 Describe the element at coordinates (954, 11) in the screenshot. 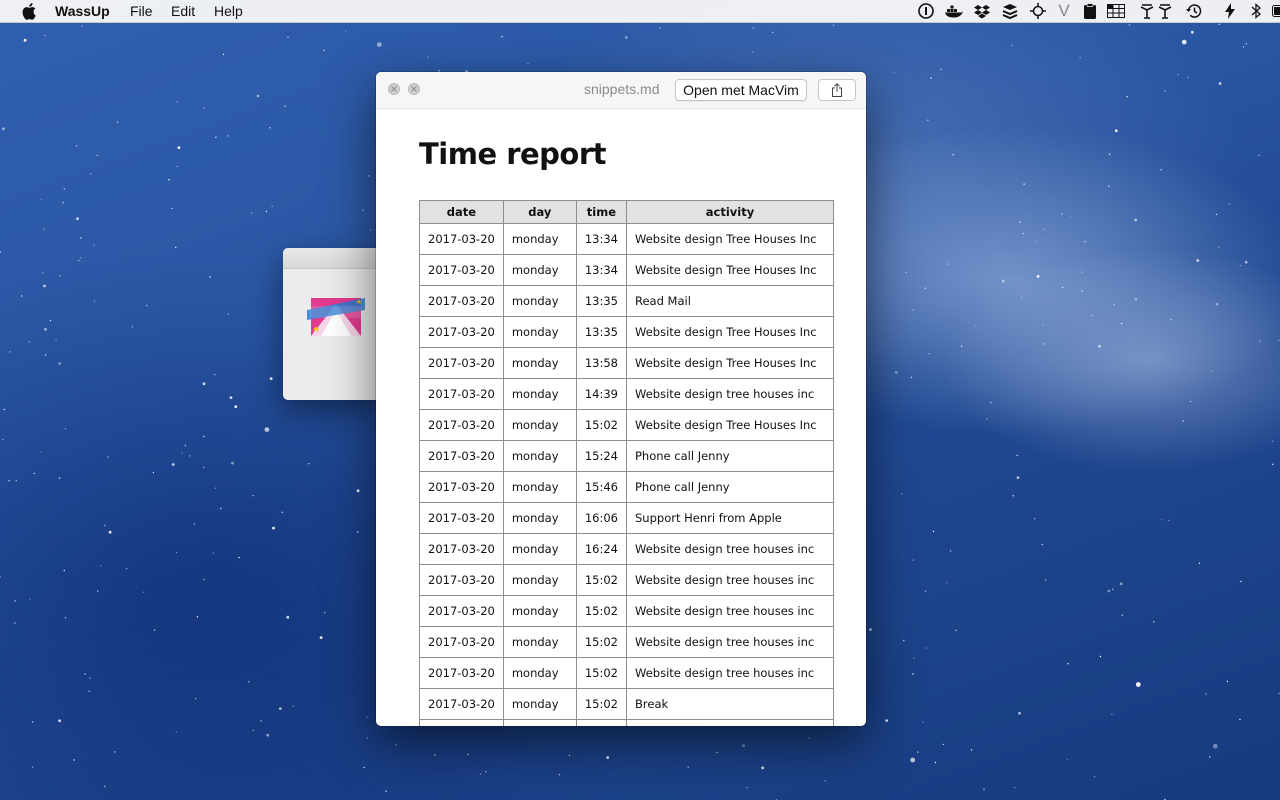

I see `docker-icon` at that location.